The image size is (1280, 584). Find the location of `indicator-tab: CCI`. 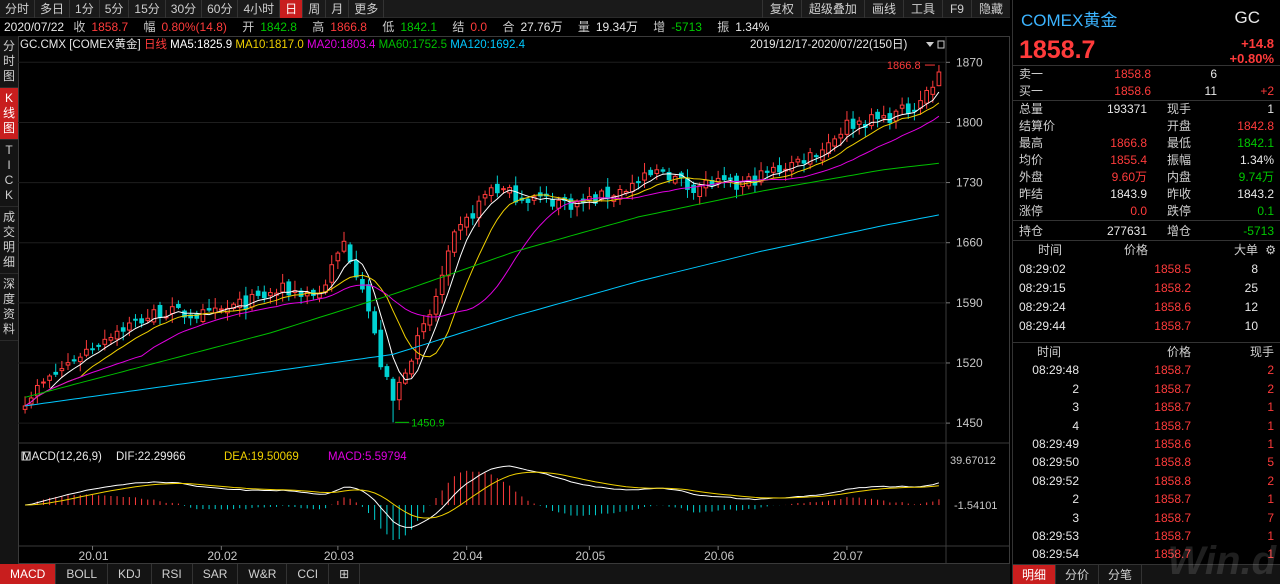

indicator-tab: CCI is located at coordinates (308, 574).